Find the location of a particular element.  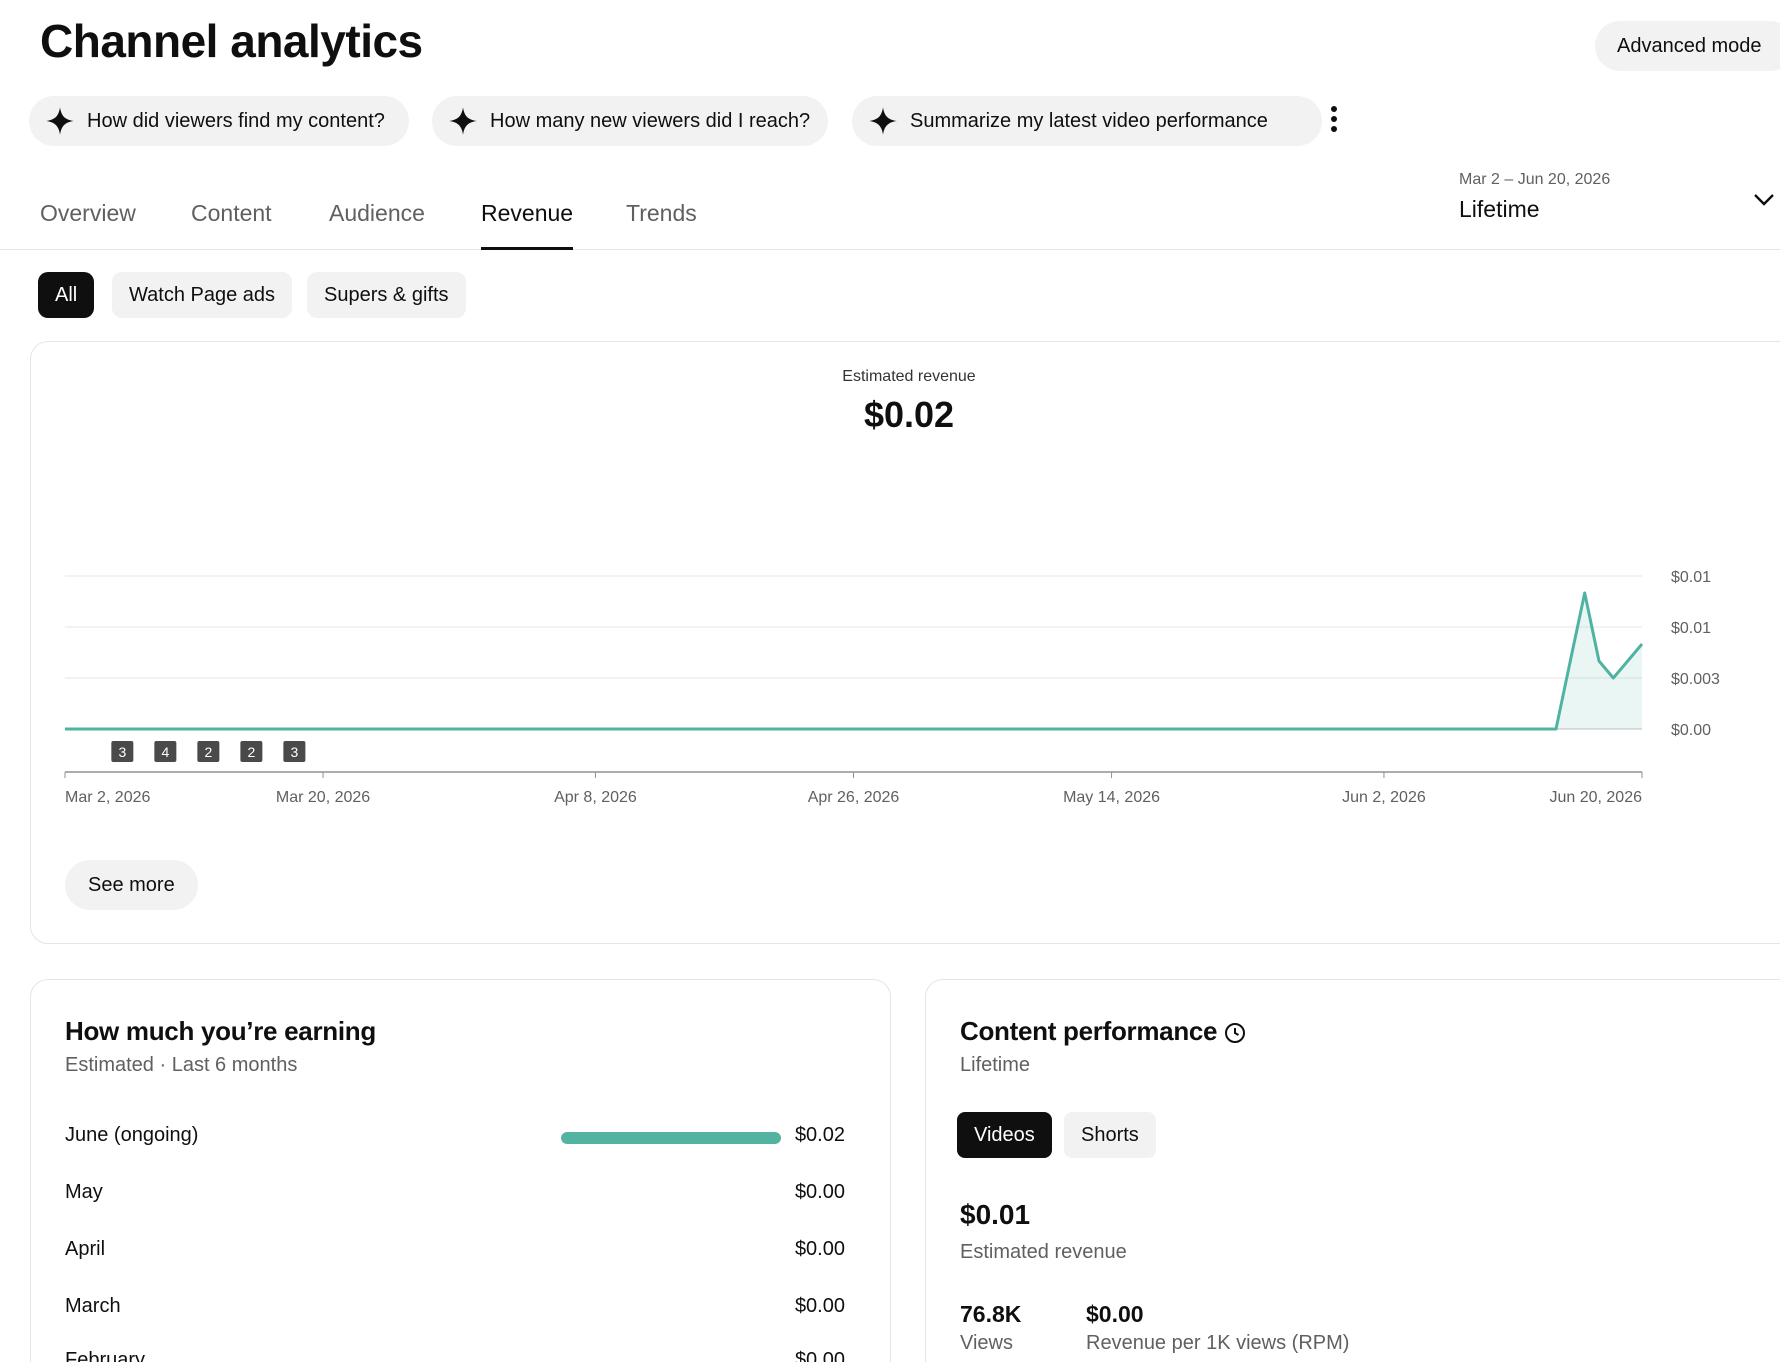

date-range-label: Lifetime is located at coordinates (1499, 209).